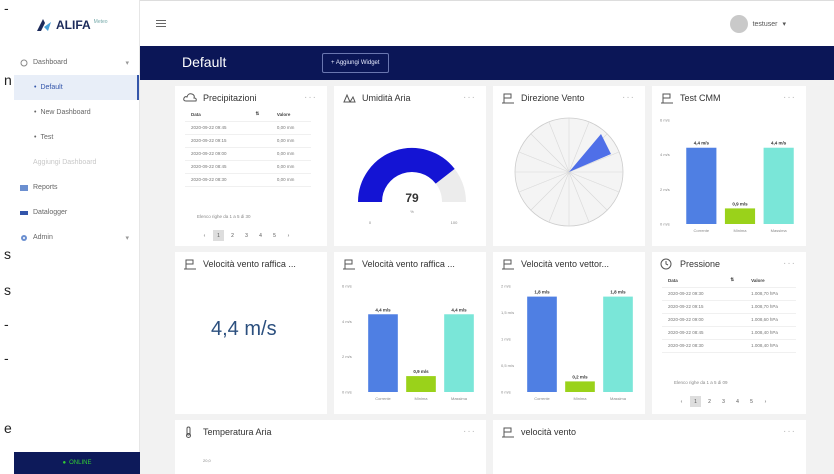 This screenshot has width=834, height=474. I want to click on add-widget-button: + Aggiungi Widget, so click(355, 63).